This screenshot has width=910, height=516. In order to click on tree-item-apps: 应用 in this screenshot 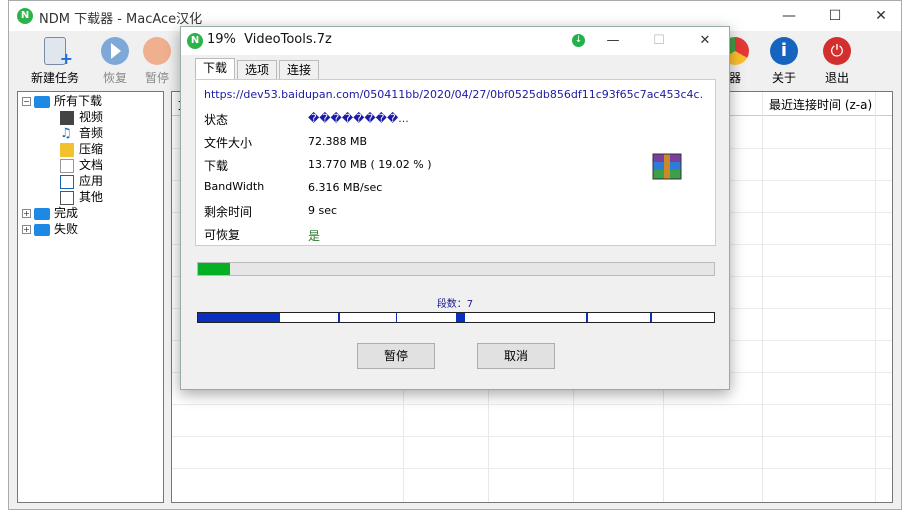, I will do `click(81, 181)`.